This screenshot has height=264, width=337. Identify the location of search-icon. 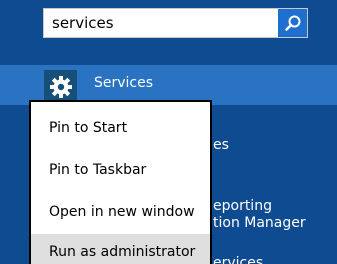
(292, 23).